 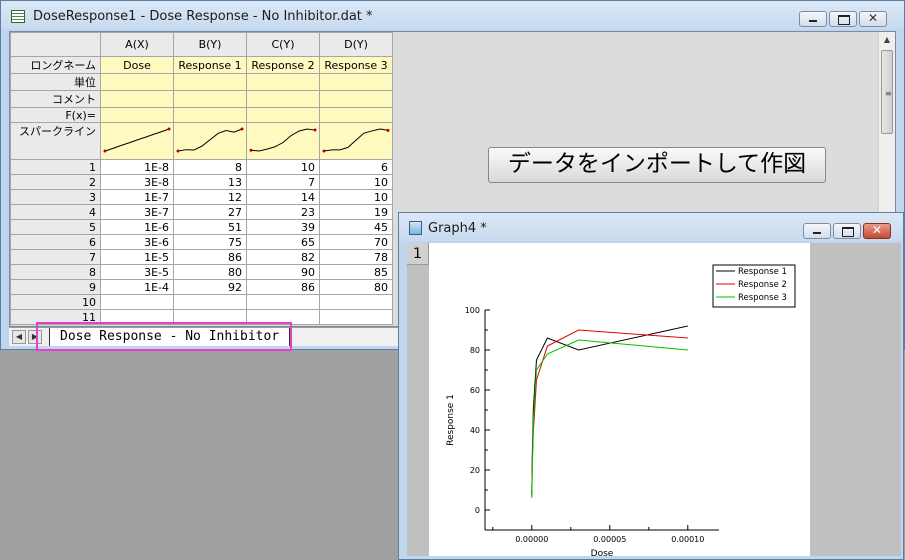 I want to click on table-cell: 3E-7, so click(x=137, y=212).